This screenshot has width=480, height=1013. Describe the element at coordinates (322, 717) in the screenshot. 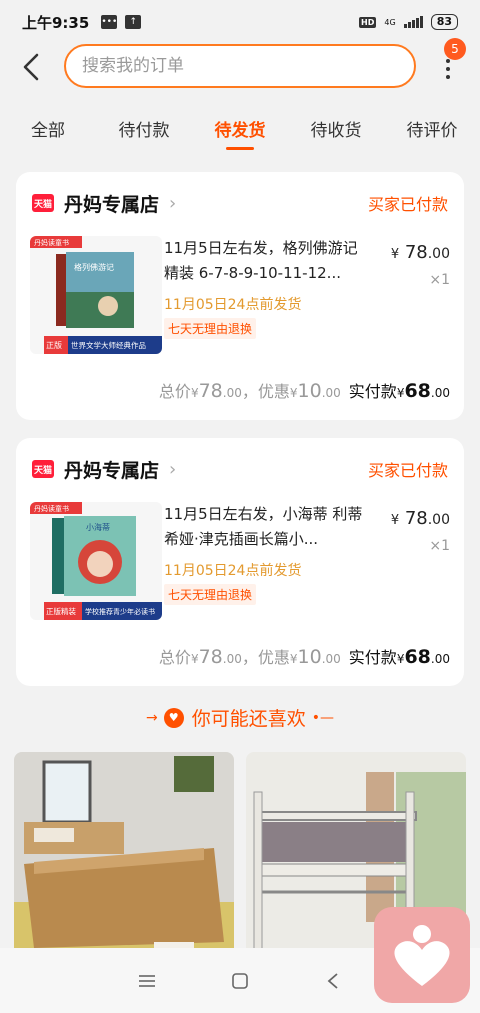

I see `heading-deco-right: •—` at that location.